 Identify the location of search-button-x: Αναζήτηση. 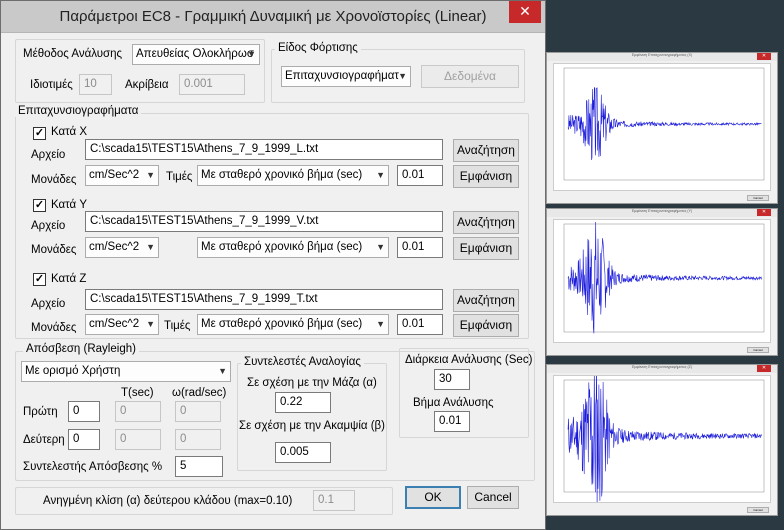
(486, 150).